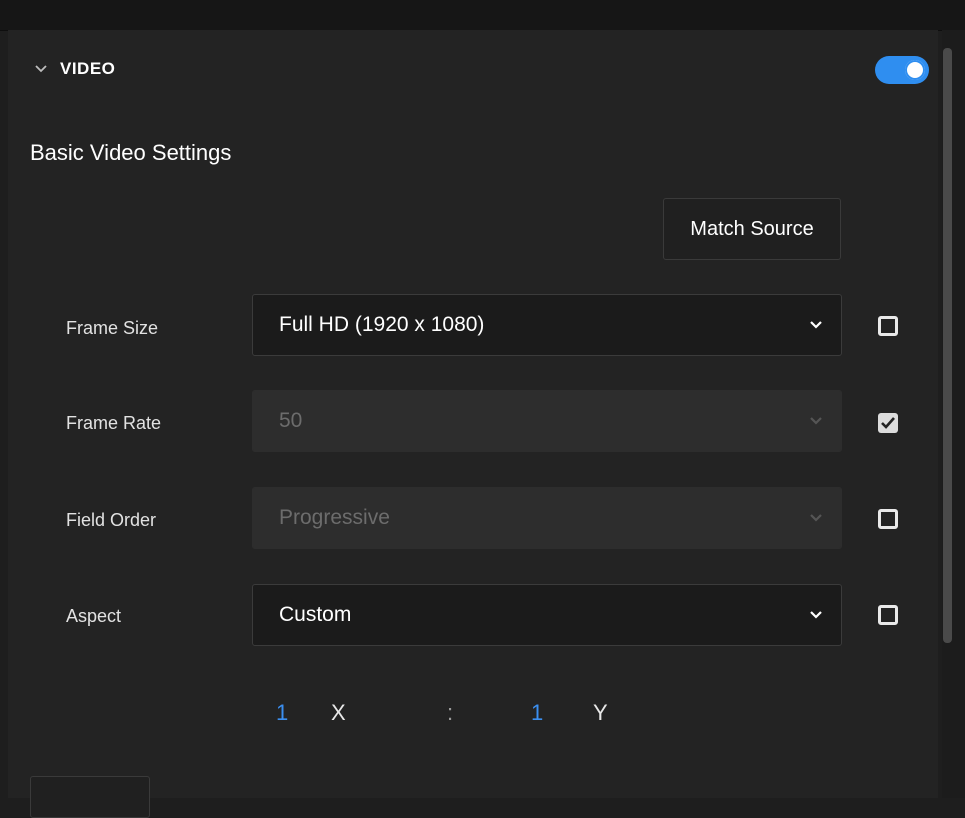 The image size is (965, 818). What do you see at coordinates (947, 345) in the screenshot?
I see `scrollbar-thumb` at bounding box center [947, 345].